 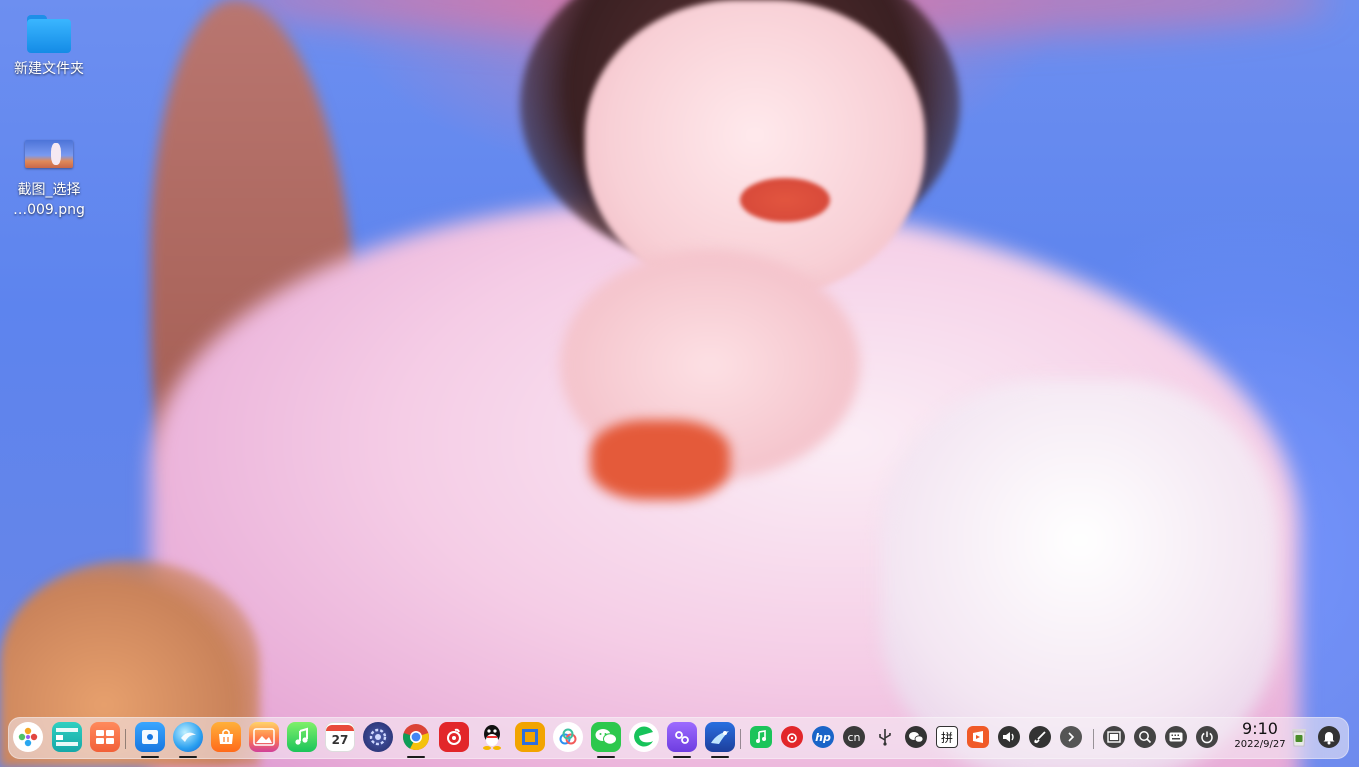 I want to click on image-viewer-icon, so click(x=264, y=737).